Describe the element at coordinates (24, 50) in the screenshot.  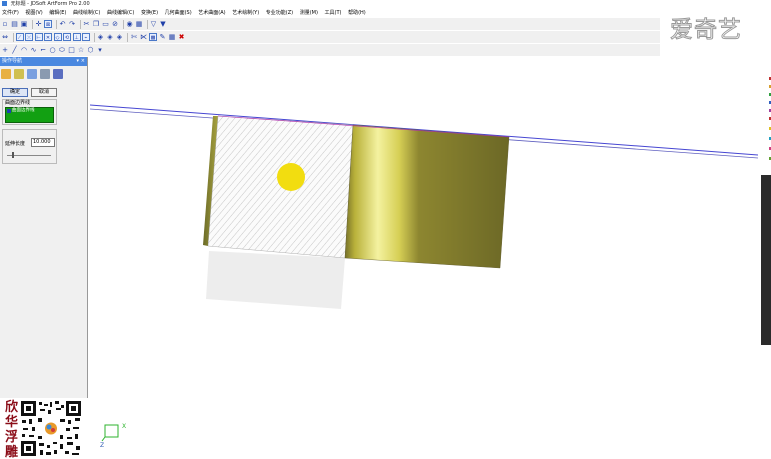
I see `arc-icon: ◠` at that location.